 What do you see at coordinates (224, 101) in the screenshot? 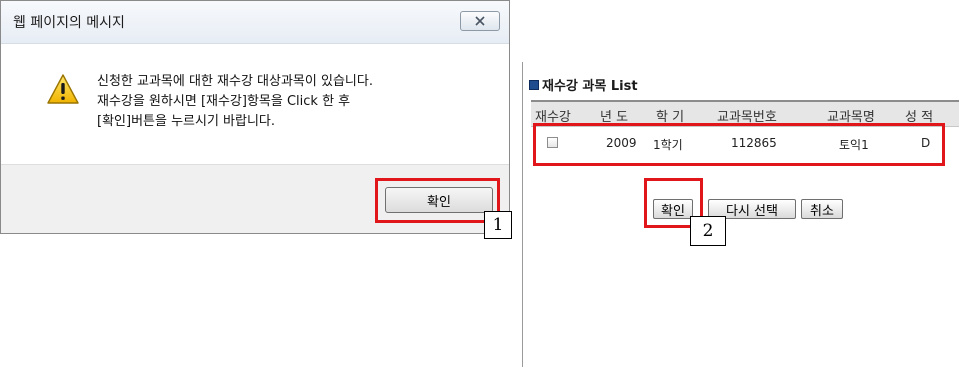
I see `message-line: 재수강을 원하시면 [재수강]항목을 Click 한 후` at bounding box center [224, 101].